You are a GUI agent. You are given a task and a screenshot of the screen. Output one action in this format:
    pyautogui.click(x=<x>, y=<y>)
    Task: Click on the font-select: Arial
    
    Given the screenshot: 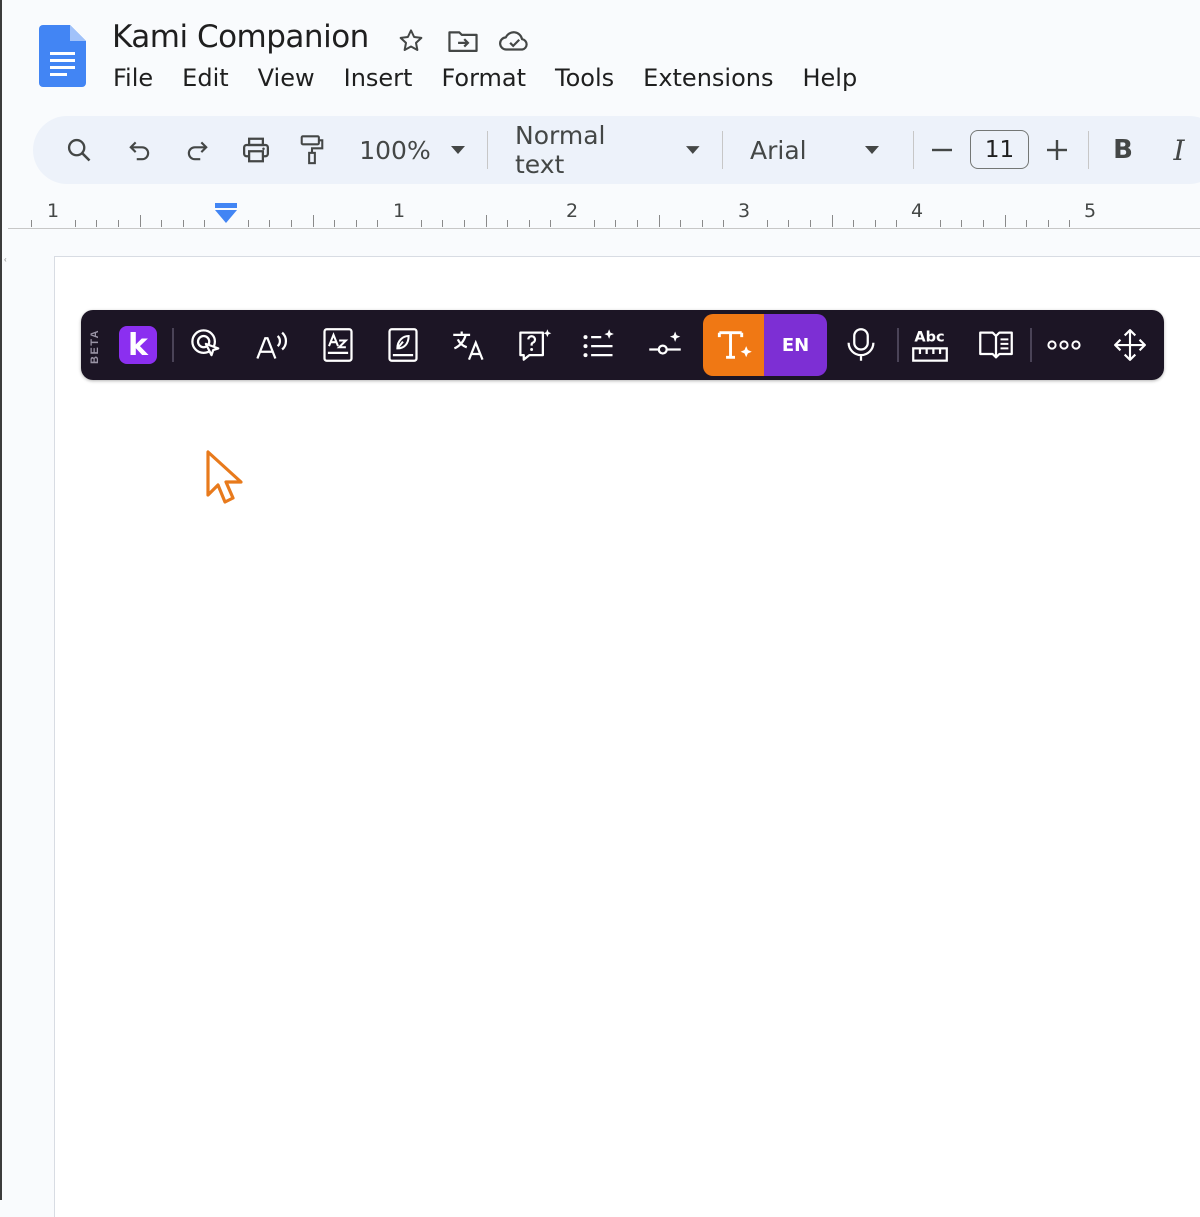 What is the action you would take?
    pyautogui.click(x=820, y=150)
    